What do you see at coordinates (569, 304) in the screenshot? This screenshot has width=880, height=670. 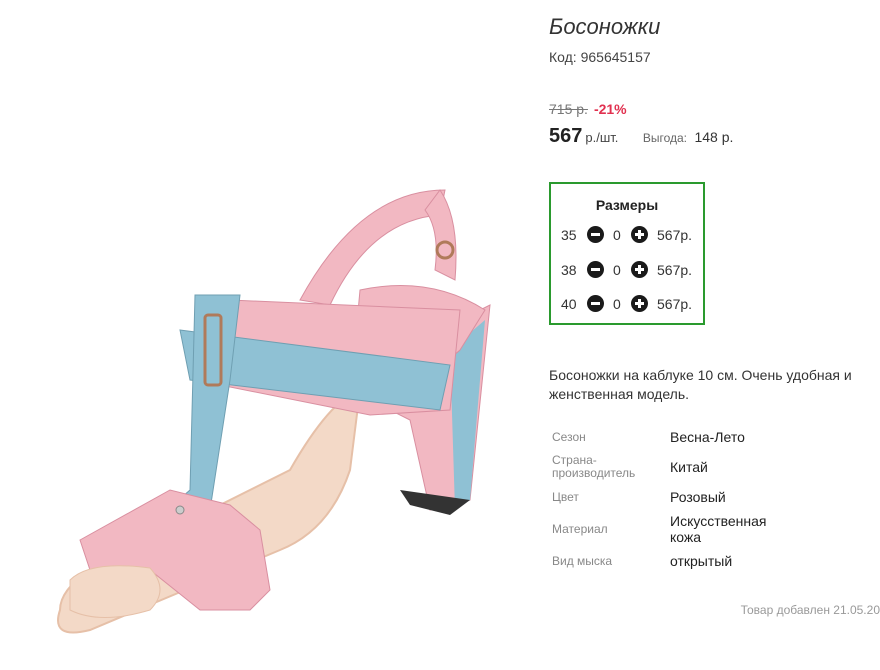 I see `size-value: 40` at bounding box center [569, 304].